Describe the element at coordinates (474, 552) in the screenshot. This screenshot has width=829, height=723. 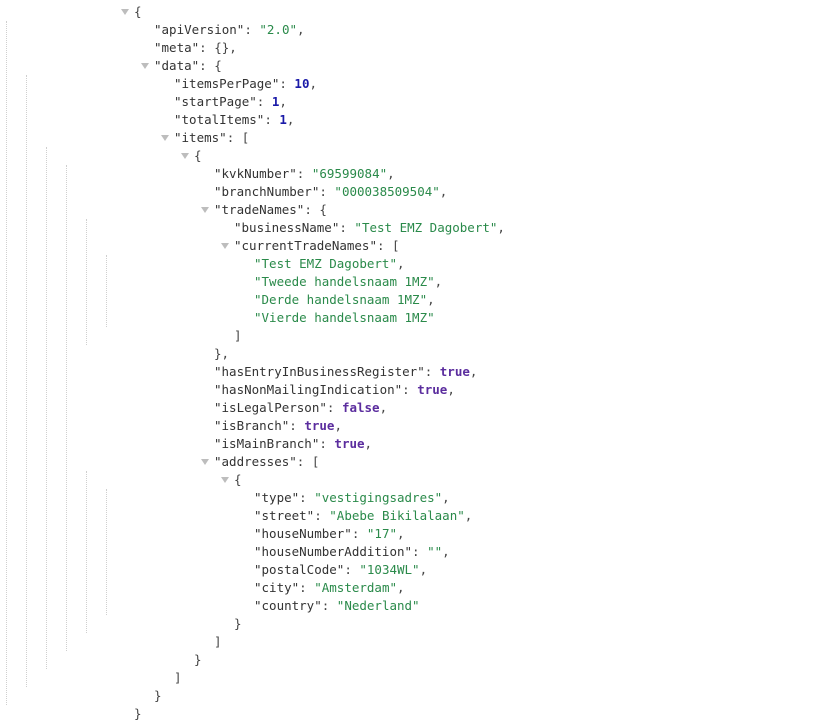
I see `json-line: "houseNumberAddition": "",` at that location.